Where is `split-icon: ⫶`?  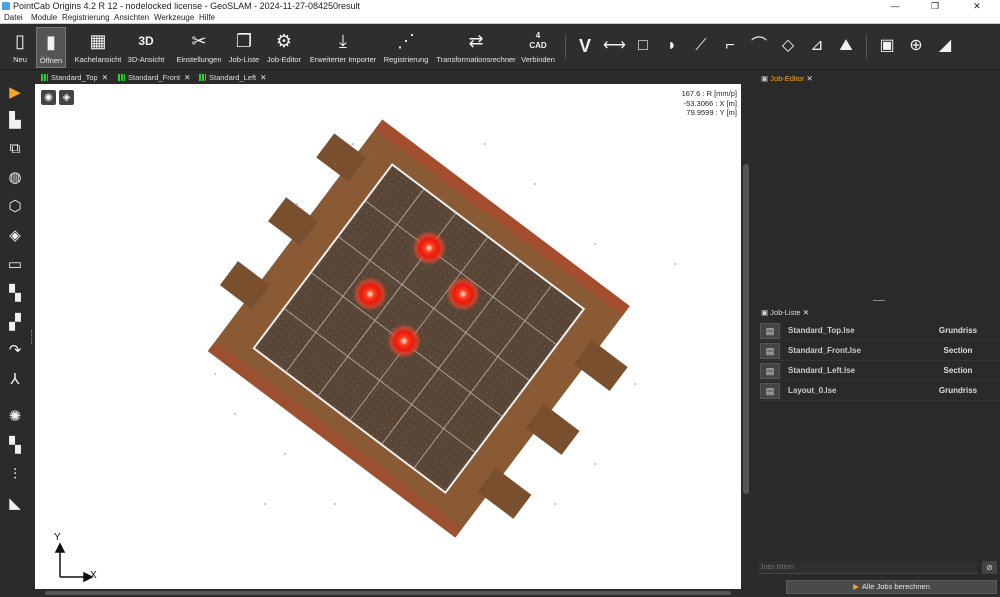 split-icon: ⫶ is located at coordinates (15, 475).